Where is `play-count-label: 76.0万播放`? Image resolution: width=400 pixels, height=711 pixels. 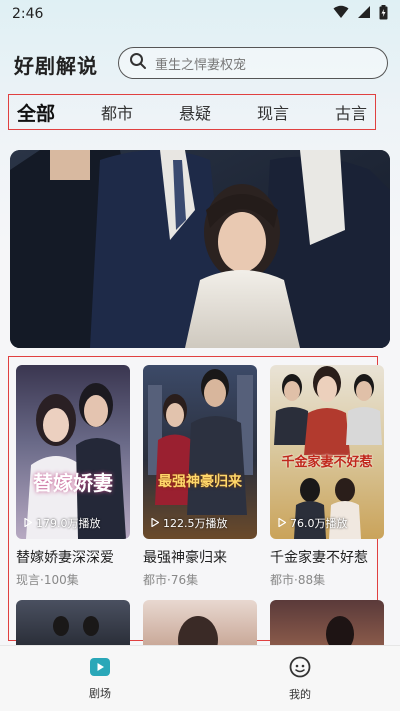
play-count-label: 76.0万播放 is located at coordinates (319, 523).